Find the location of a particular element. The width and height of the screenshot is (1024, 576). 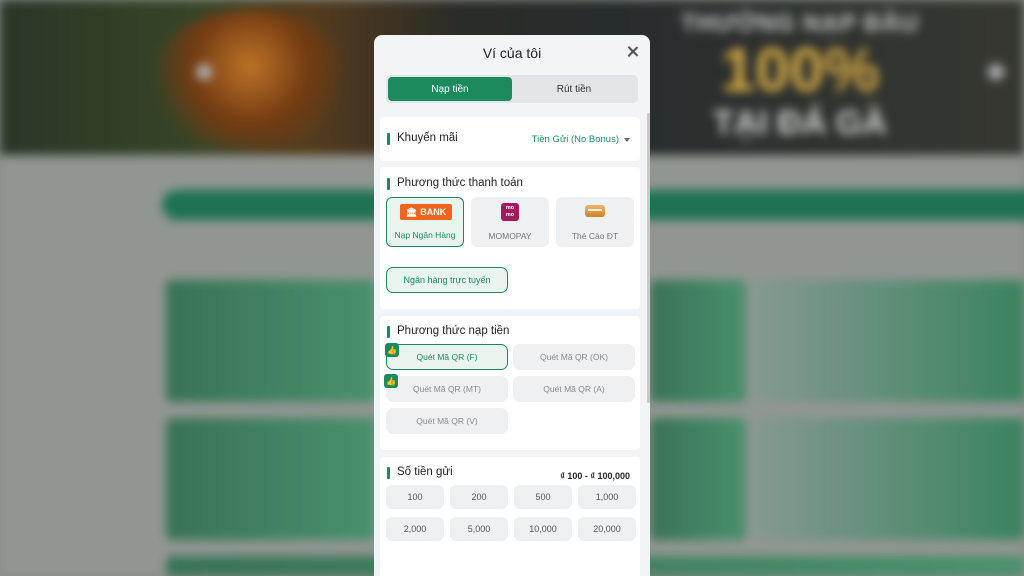

momo-logo-icon: mo mo is located at coordinates (510, 212).